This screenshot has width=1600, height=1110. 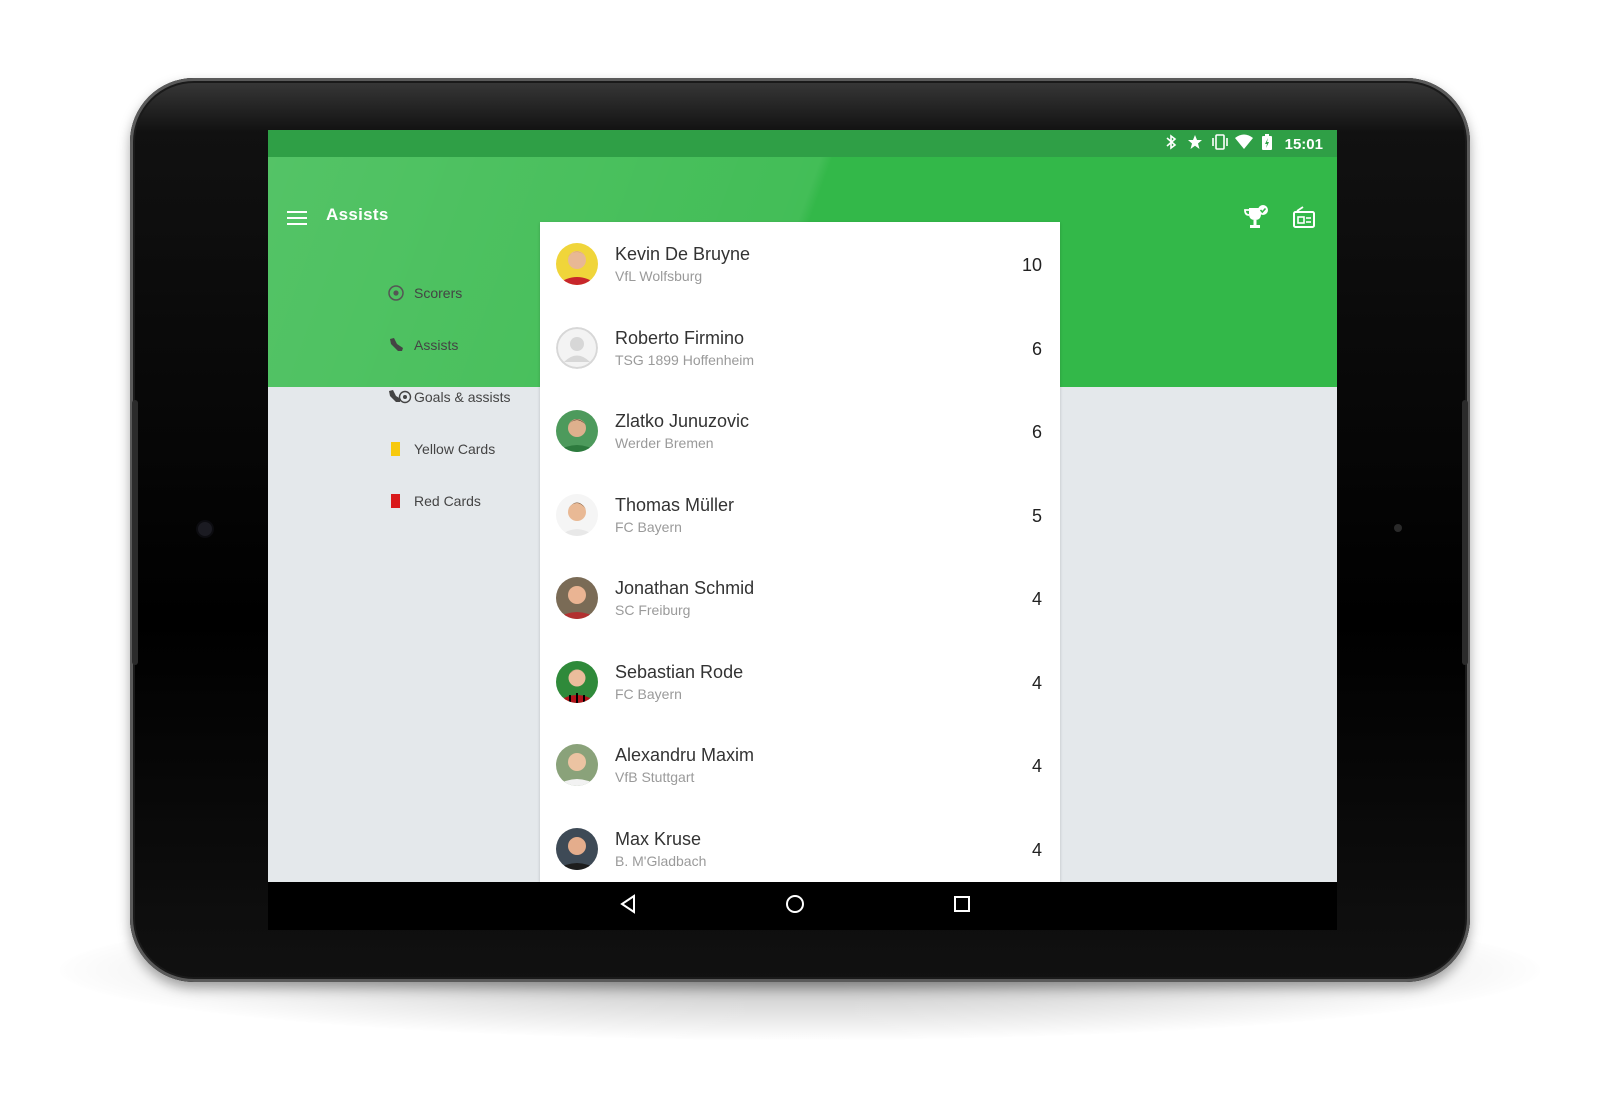 What do you see at coordinates (1398, 528) in the screenshot?
I see `light-sensor` at bounding box center [1398, 528].